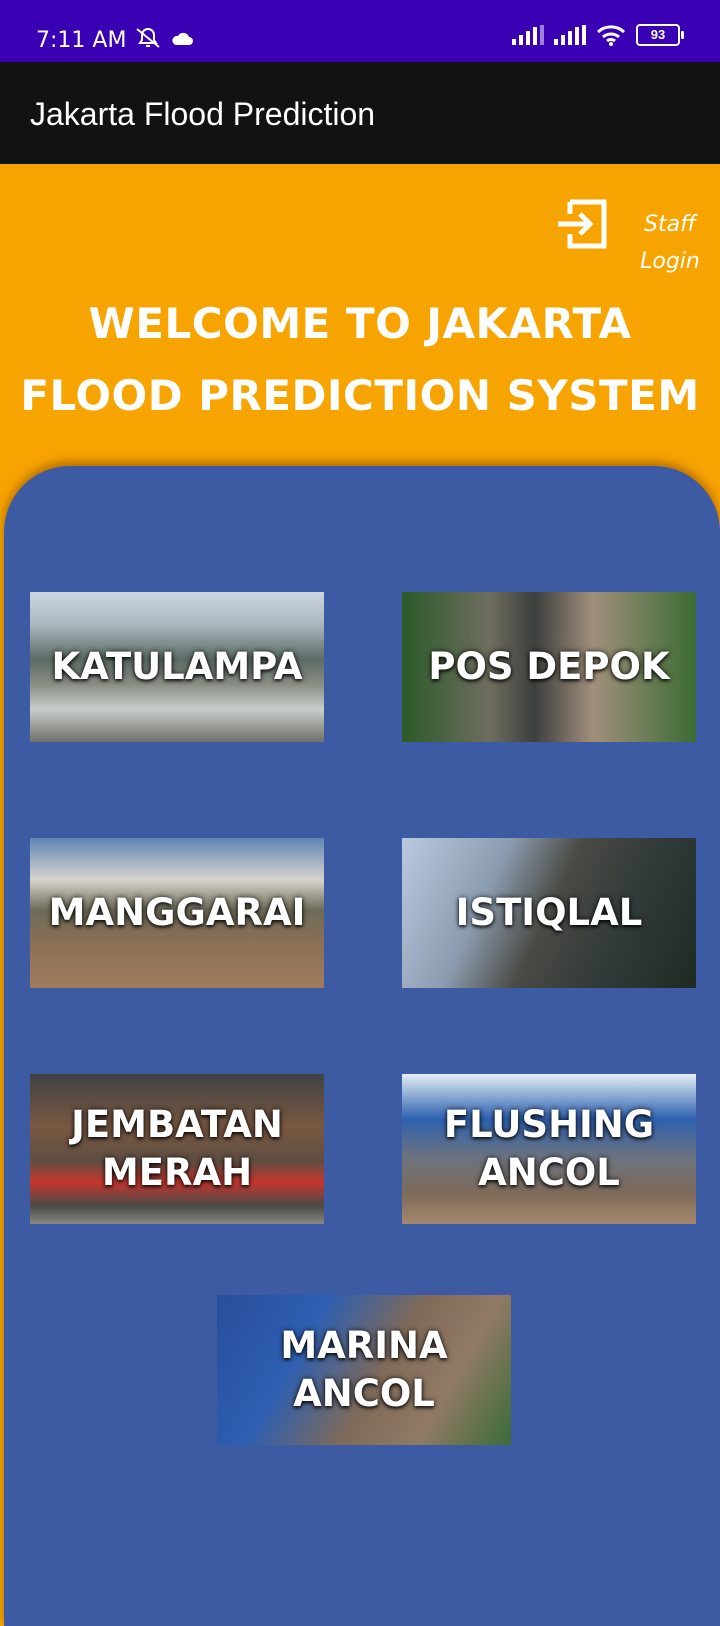 Image resolution: width=720 pixels, height=1626 pixels. Describe the element at coordinates (81, 40) in the screenshot. I see `status-time: 7:11 AM` at that location.